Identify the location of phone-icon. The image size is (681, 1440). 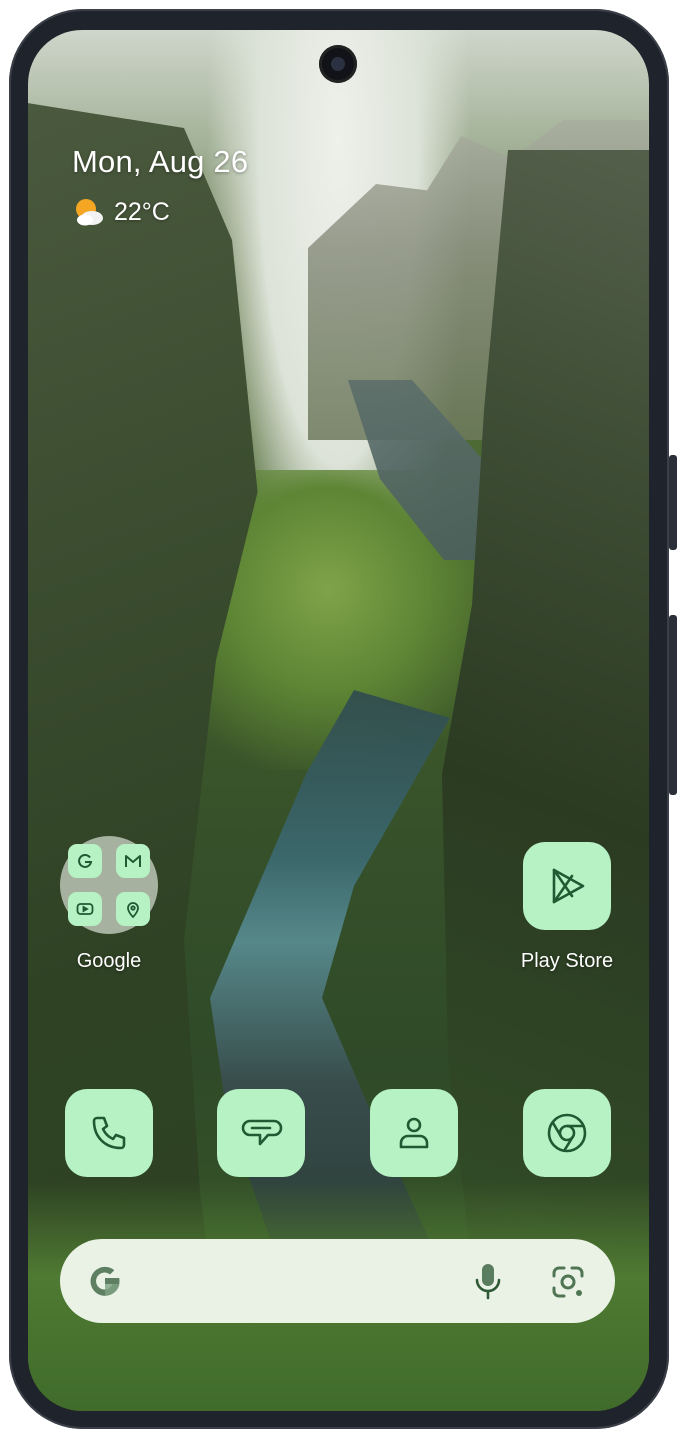
(109, 1133).